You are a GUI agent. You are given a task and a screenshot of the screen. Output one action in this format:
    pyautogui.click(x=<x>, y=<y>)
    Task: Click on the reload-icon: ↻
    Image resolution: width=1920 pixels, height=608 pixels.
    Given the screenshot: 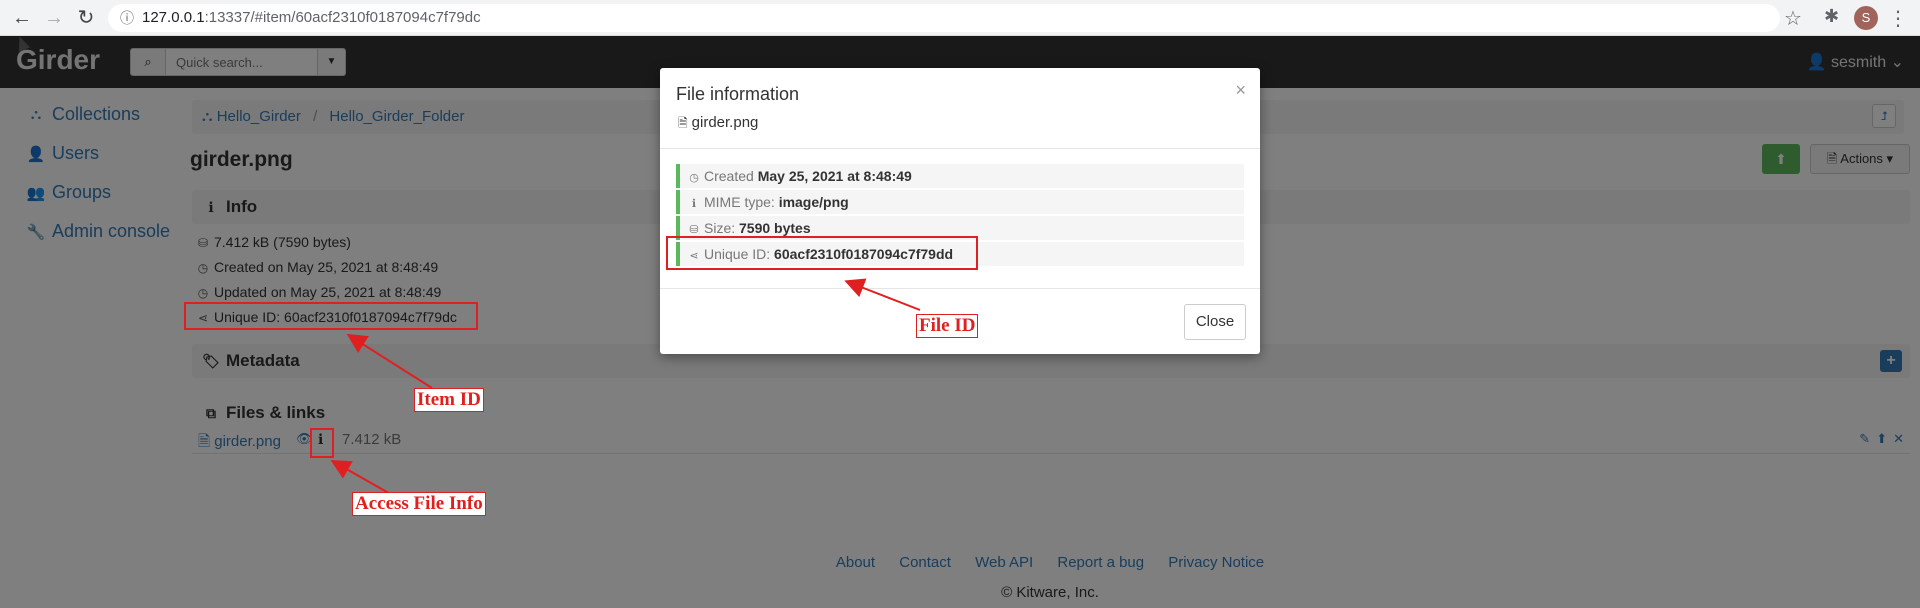 What is the action you would take?
    pyautogui.click(x=86, y=18)
    